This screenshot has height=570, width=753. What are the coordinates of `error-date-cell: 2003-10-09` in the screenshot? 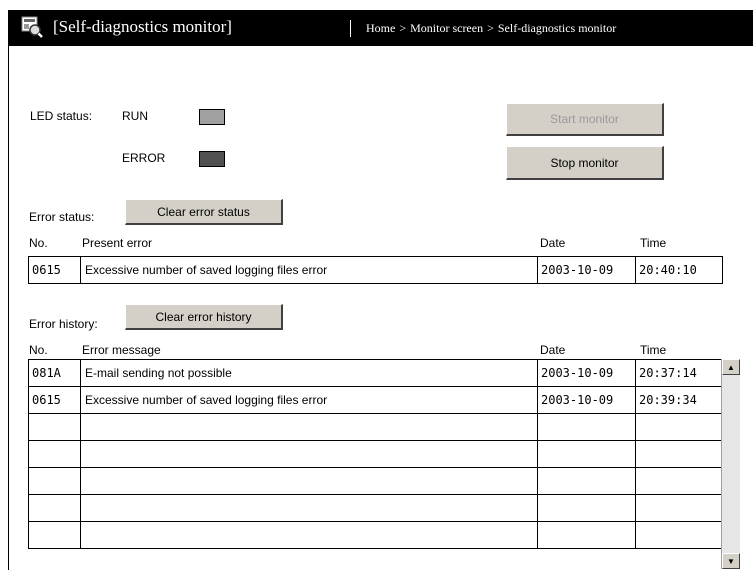 It's located at (586, 270).